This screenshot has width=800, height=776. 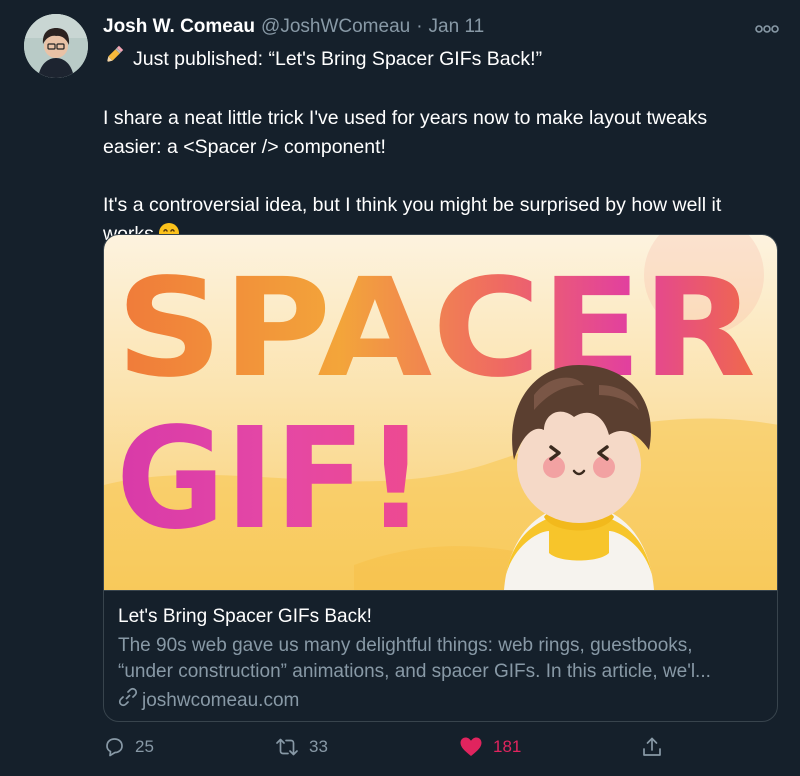 What do you see at coordinates (144, 746) in the screenshot?
I see `reply-count: 25` at bounding box center [144, 746].